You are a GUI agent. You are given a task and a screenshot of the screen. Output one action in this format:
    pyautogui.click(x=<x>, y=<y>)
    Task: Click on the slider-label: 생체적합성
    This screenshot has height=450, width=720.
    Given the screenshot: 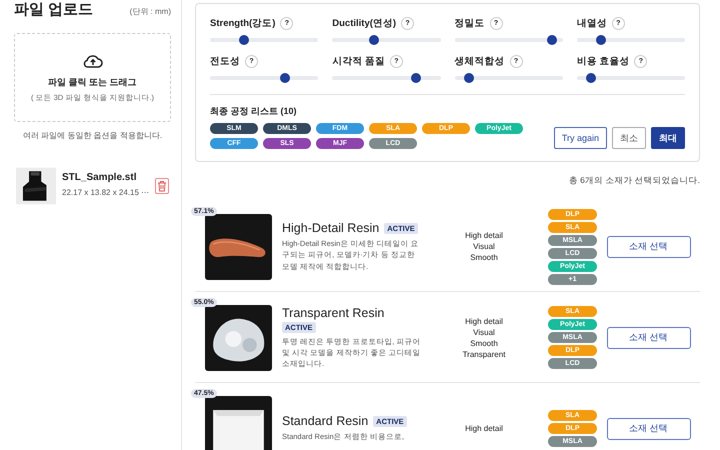 What is the action you would take?
    pyautogui.click(x=479, y=61)
    